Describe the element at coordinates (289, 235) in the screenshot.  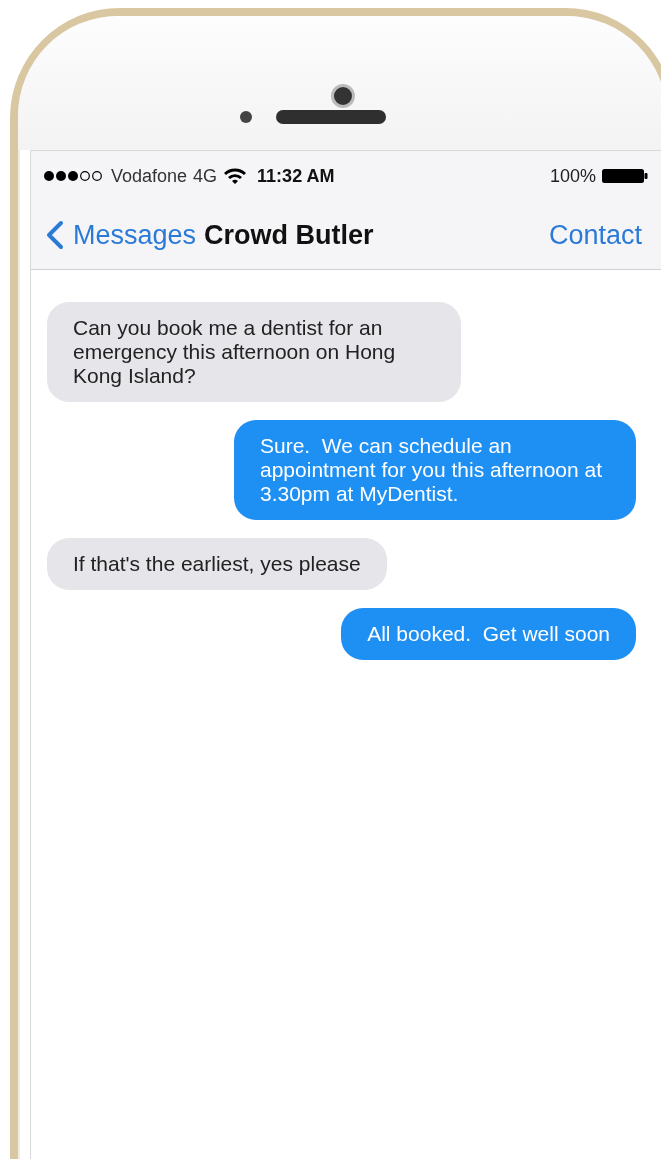
I see `conversation-title: Crowd Butler` at that location.